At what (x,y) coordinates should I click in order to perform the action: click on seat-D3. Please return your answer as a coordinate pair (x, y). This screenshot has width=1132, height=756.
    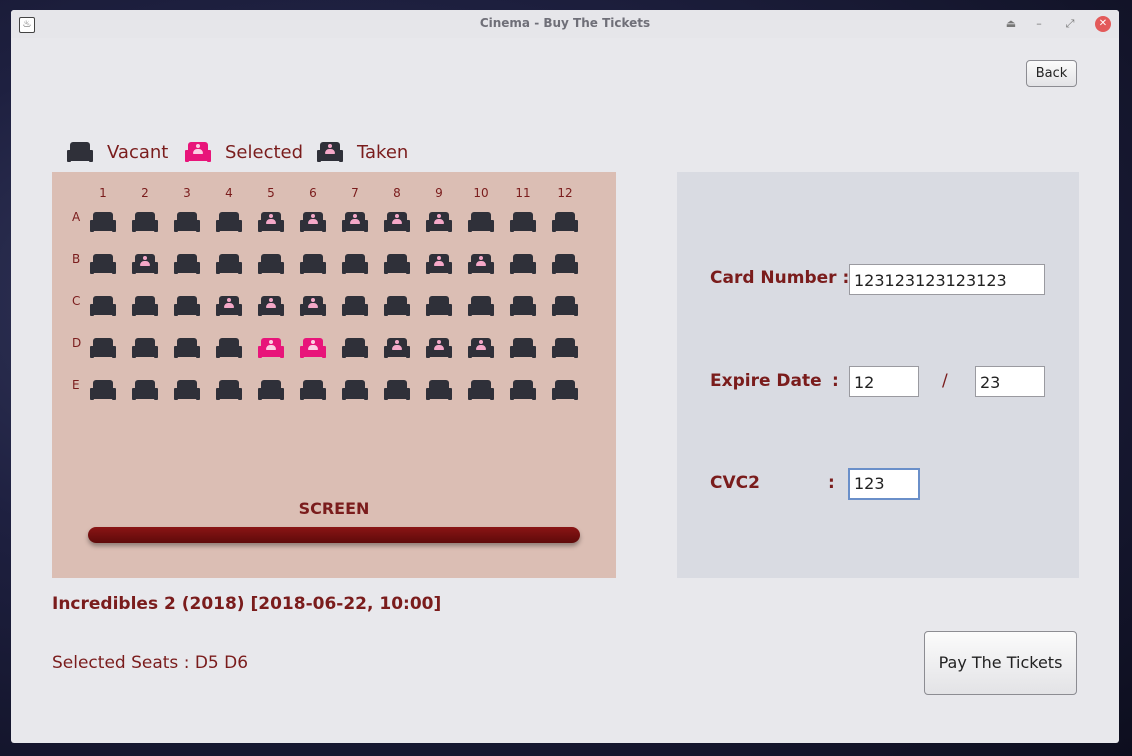
    Looking at the image, I should click on (187, 348).